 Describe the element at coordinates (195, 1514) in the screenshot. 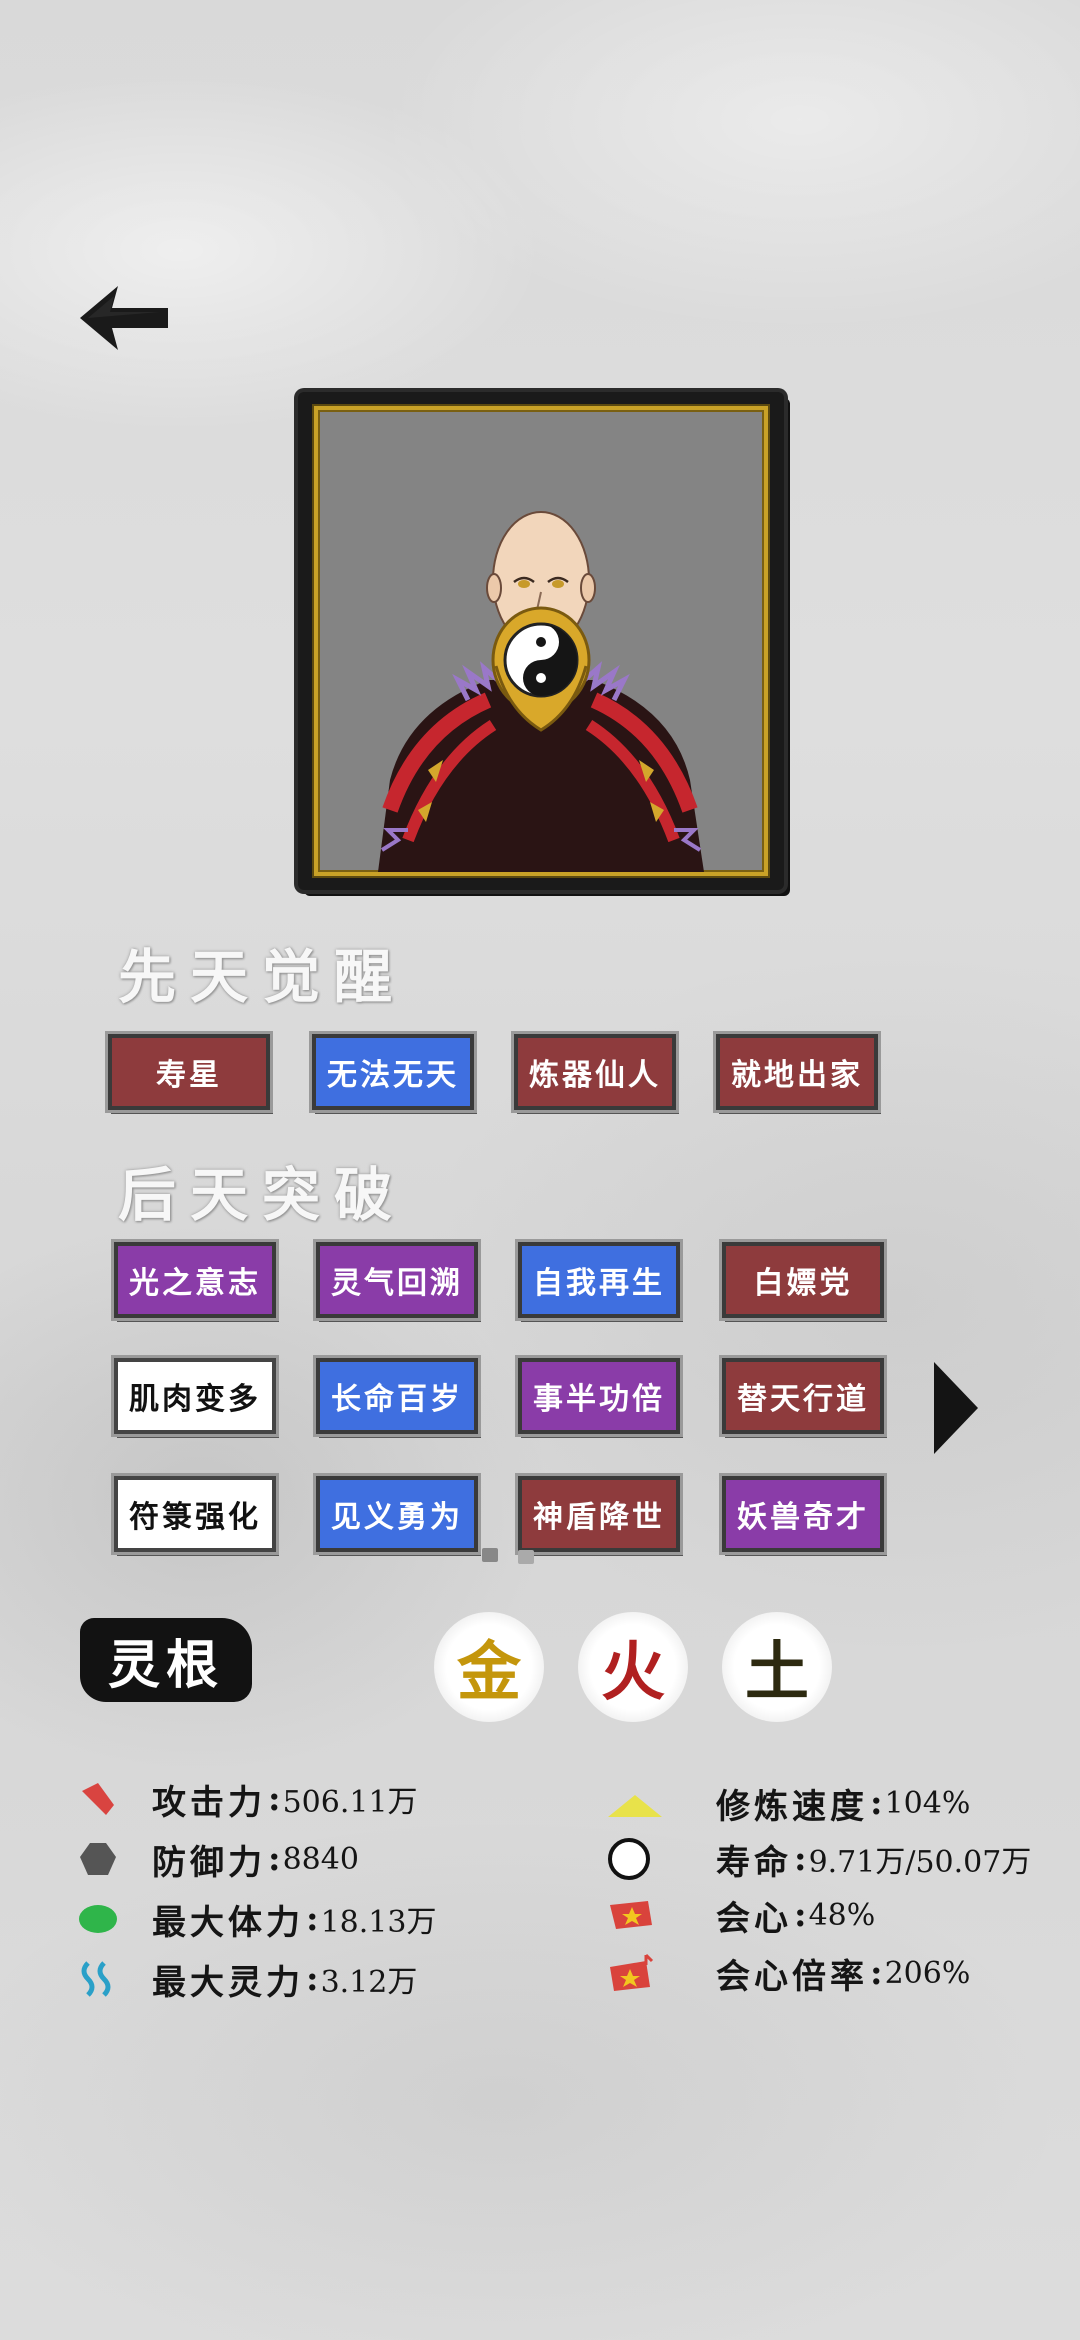

I see `acquired-trait-9: 符箓强化` at that location.